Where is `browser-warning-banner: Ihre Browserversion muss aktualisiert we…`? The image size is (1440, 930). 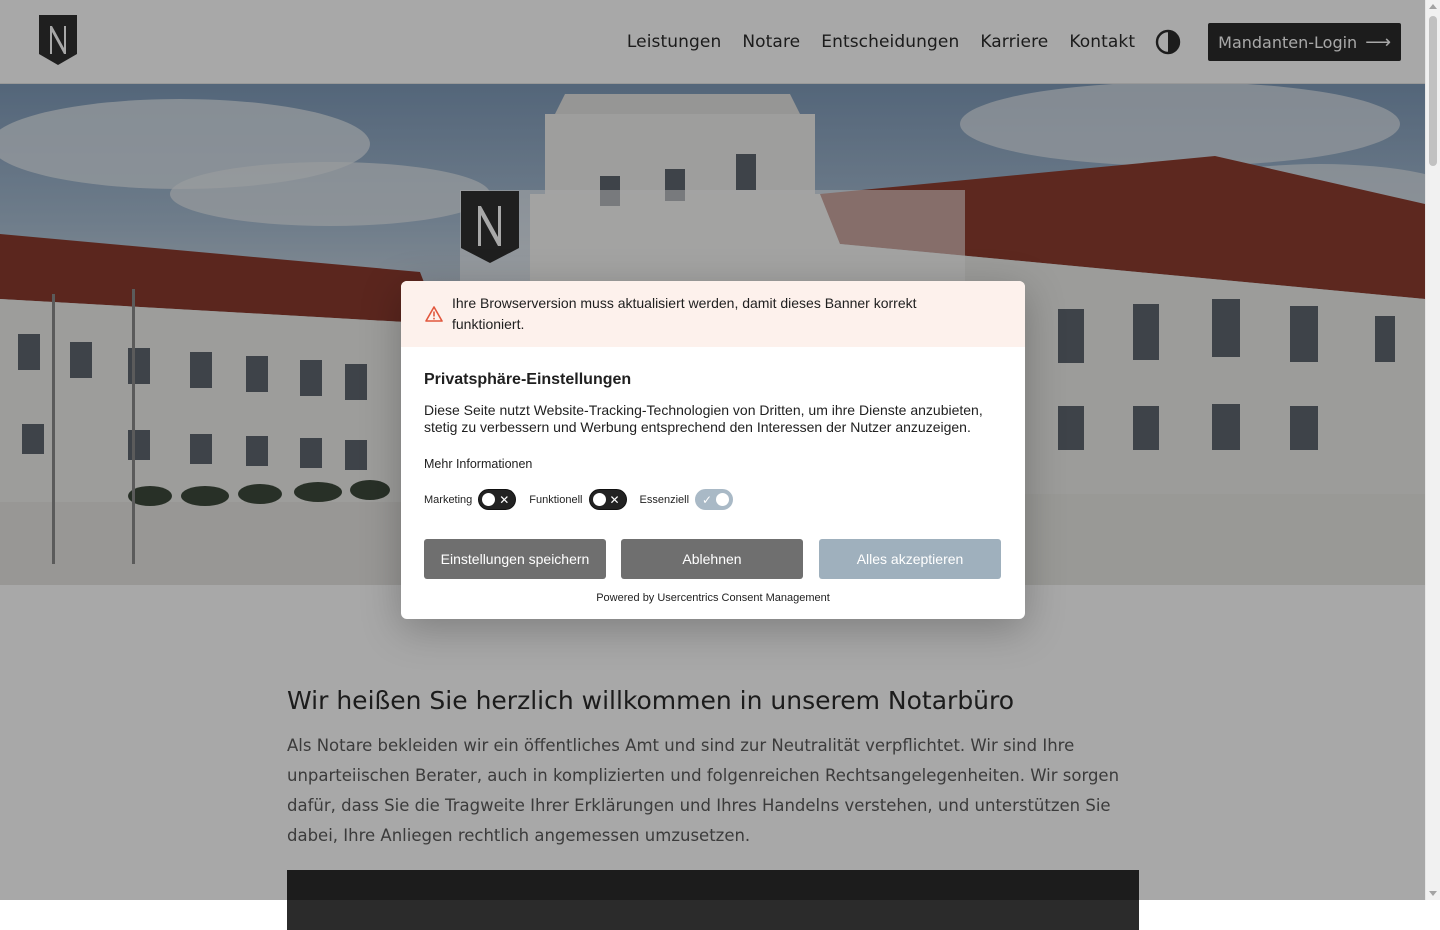
browser-warning-banner: Ihre Browserversion muss aktualisiert we… is located at coordinates (713, 314).